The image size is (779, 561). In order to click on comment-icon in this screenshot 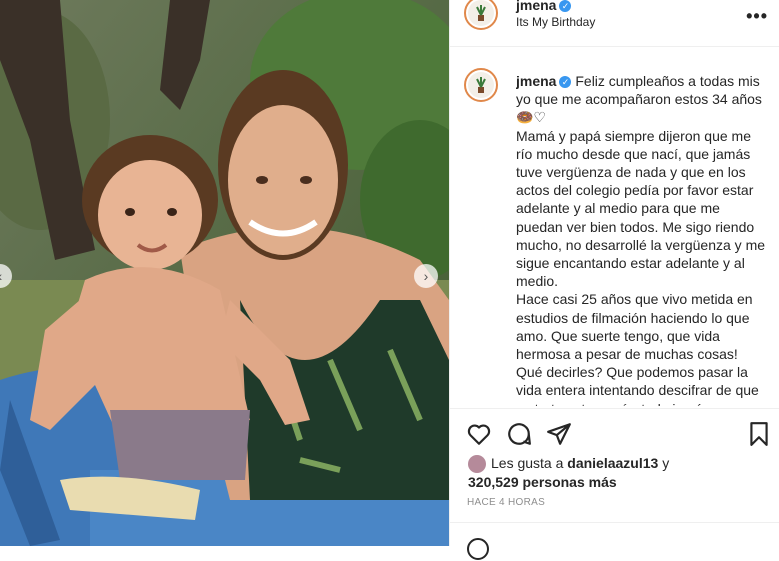, I will do `click(519, 434)`.